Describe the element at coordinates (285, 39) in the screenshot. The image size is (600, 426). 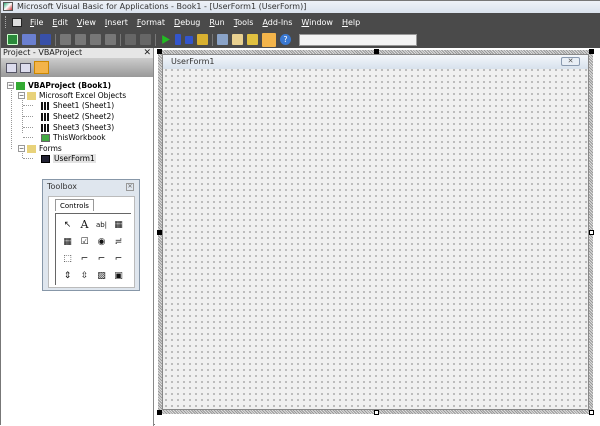
I see `help-icon: ?` at that location.